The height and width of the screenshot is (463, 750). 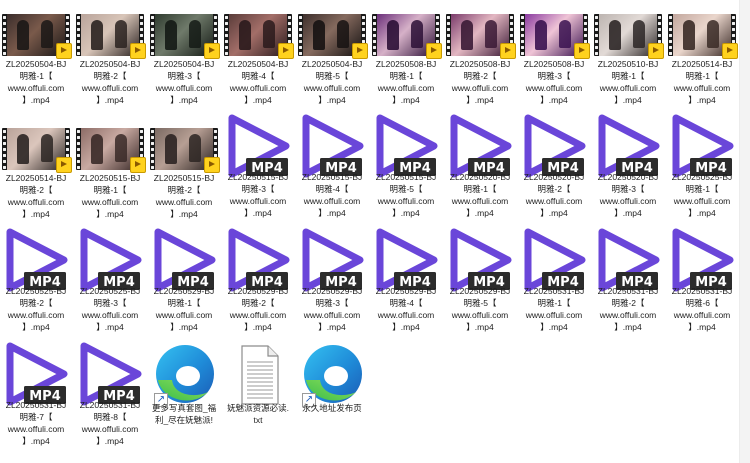 I want to click on file-item: MP4 ZL20250515-BJ 明雅-4【 www.offuli.com 】.mp4, so click(x=332, y=170).